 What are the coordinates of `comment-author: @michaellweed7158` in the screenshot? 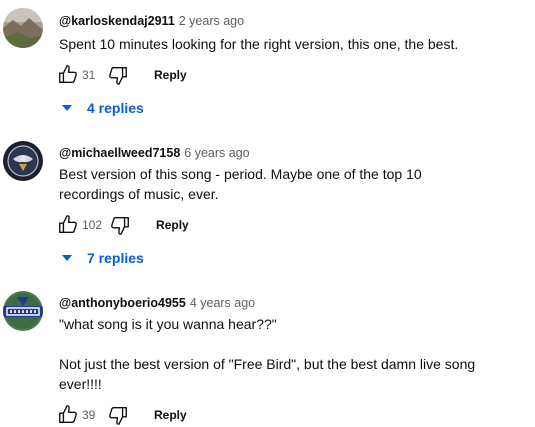 It's located at (119, 153).